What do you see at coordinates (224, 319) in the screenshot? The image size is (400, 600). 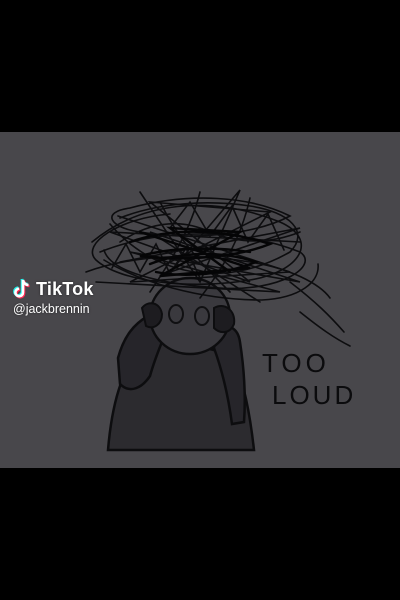 I see `figure-right-hand` at bounding box center [224, 319].